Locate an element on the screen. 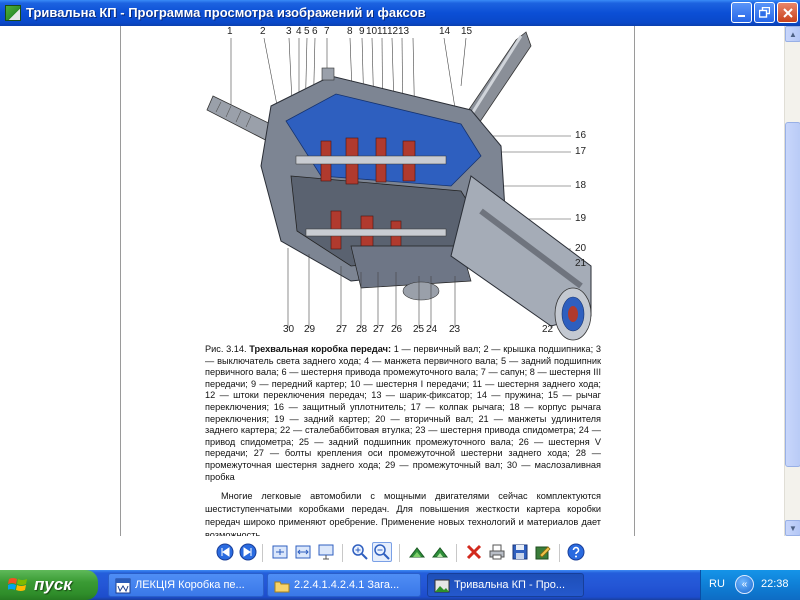 The width and height of the screenshot is (800, 600). actual-size-button is located at coordinates (303, 552).